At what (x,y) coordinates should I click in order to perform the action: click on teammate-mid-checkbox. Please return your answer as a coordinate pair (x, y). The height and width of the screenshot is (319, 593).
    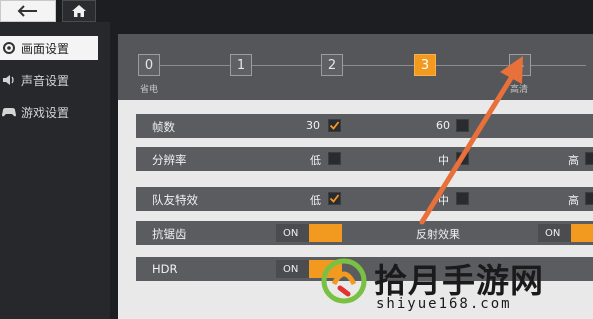
    Looking at the image, I should click on (462, 198).